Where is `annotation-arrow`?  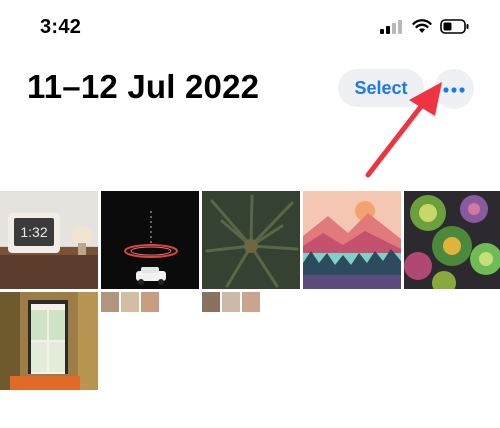 annotation-arrow is located at coordinates (403, 130).